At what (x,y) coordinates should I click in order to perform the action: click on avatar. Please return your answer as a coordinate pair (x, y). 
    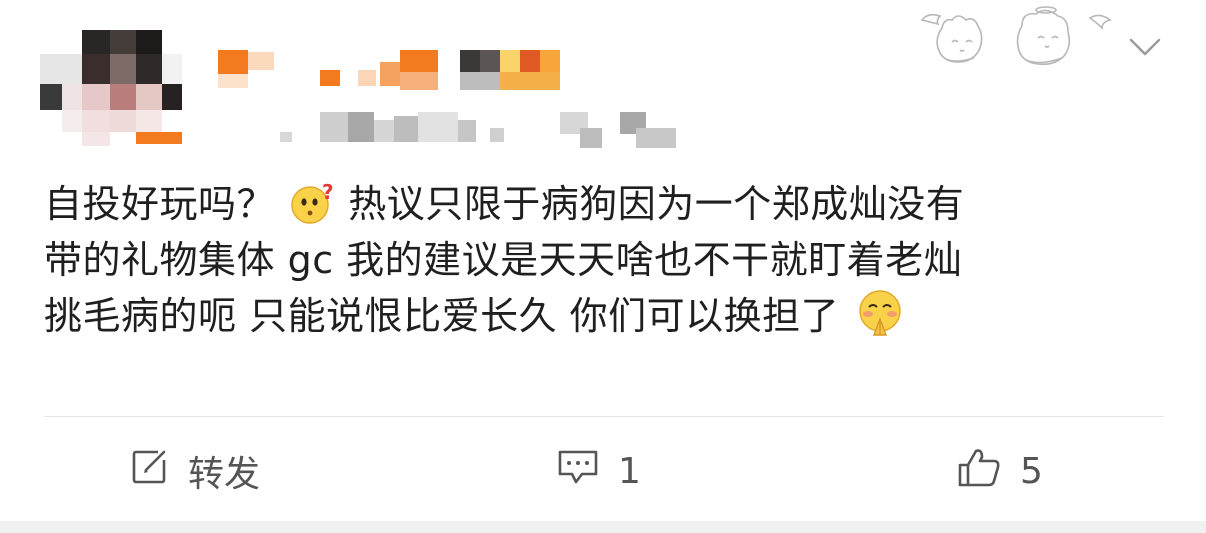
    Looking at the image, I should click on (111, 88).